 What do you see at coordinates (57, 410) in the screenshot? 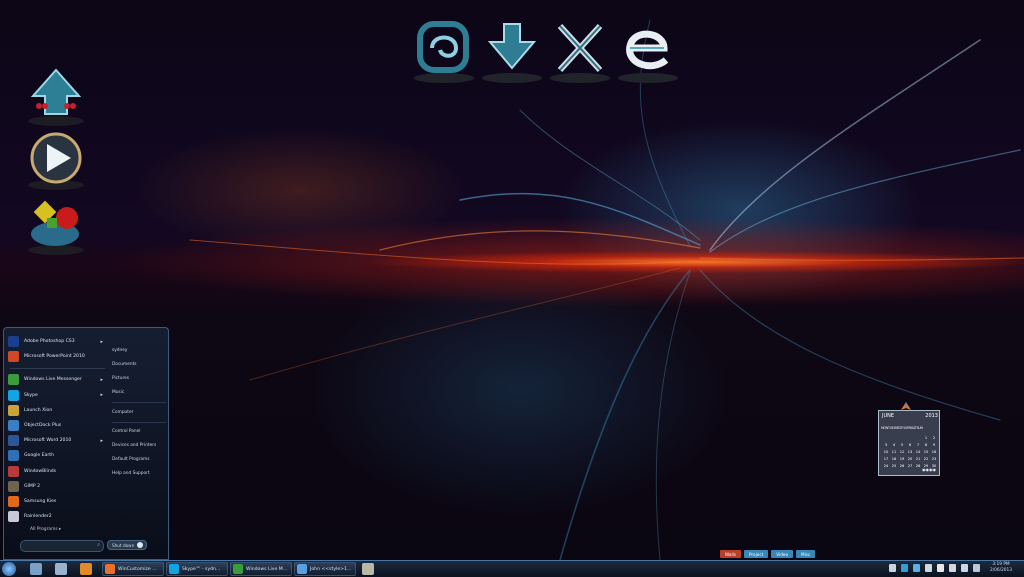
I see `start-menu-item: Launch Xion` at bounding box center [57, 410].